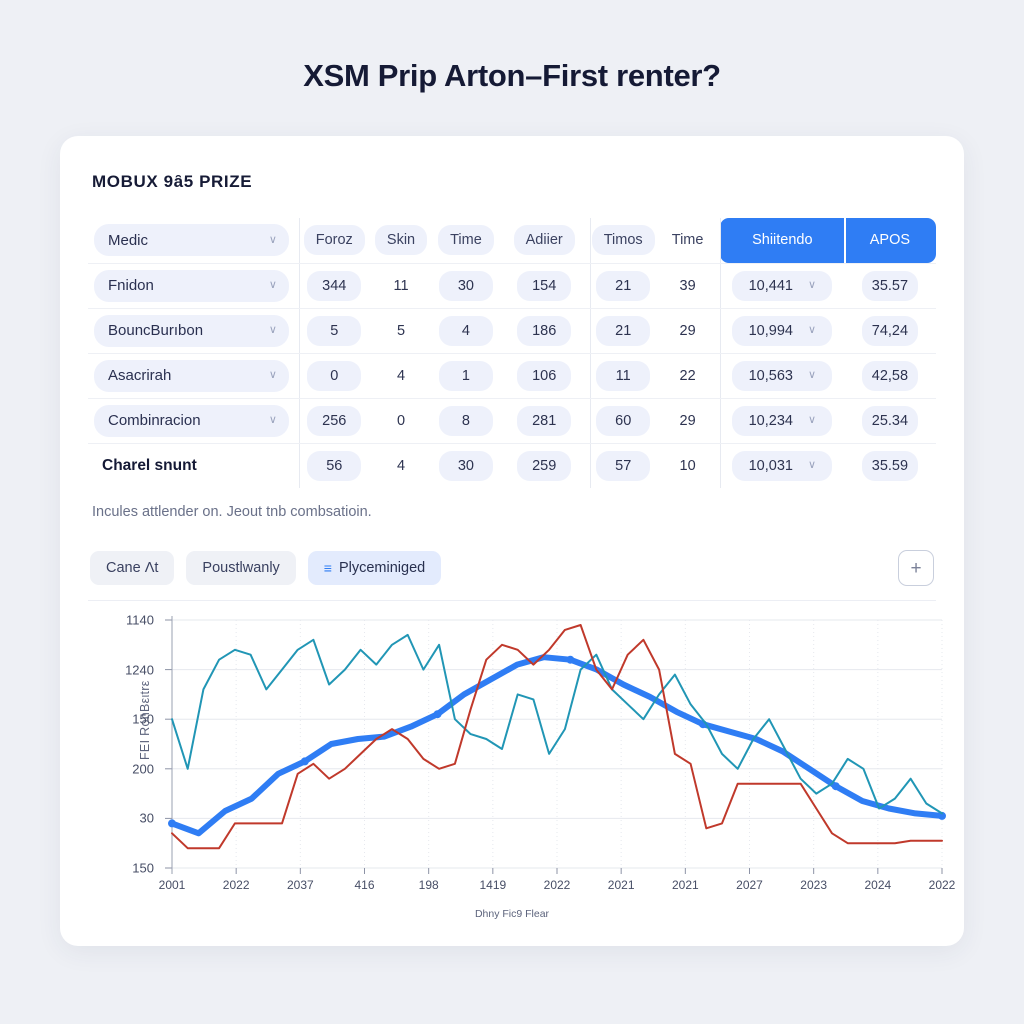 The height and width of the screenshot is (1024, 1024). Describe the element at coordinates (544, 465) in the screenshot. I see `table-cell: 259` at that location.